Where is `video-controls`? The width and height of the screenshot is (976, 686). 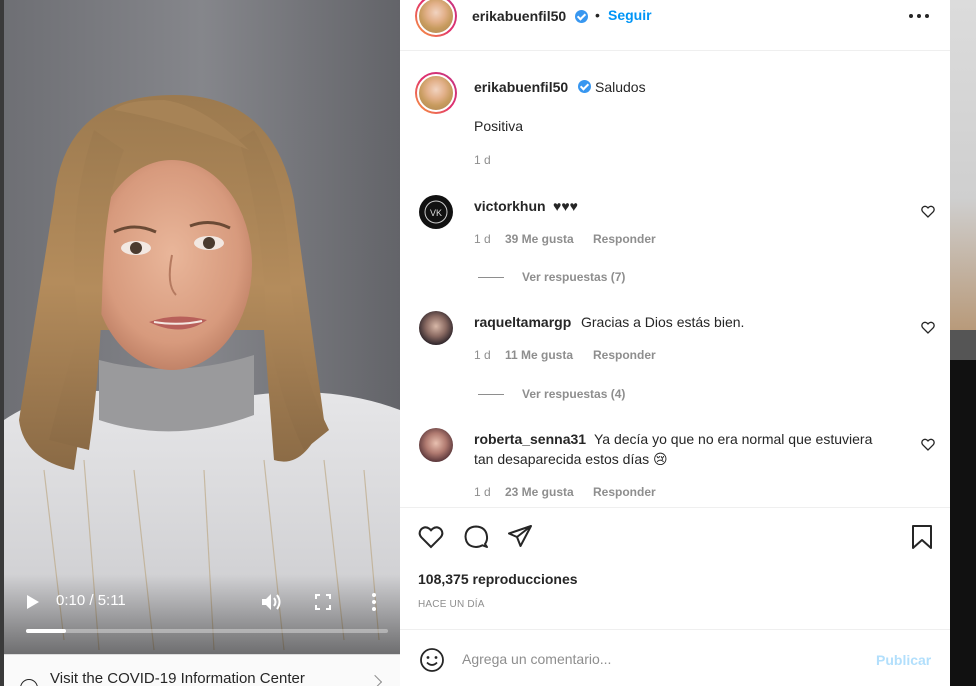 video-controls is located at coordinates (202, 614).